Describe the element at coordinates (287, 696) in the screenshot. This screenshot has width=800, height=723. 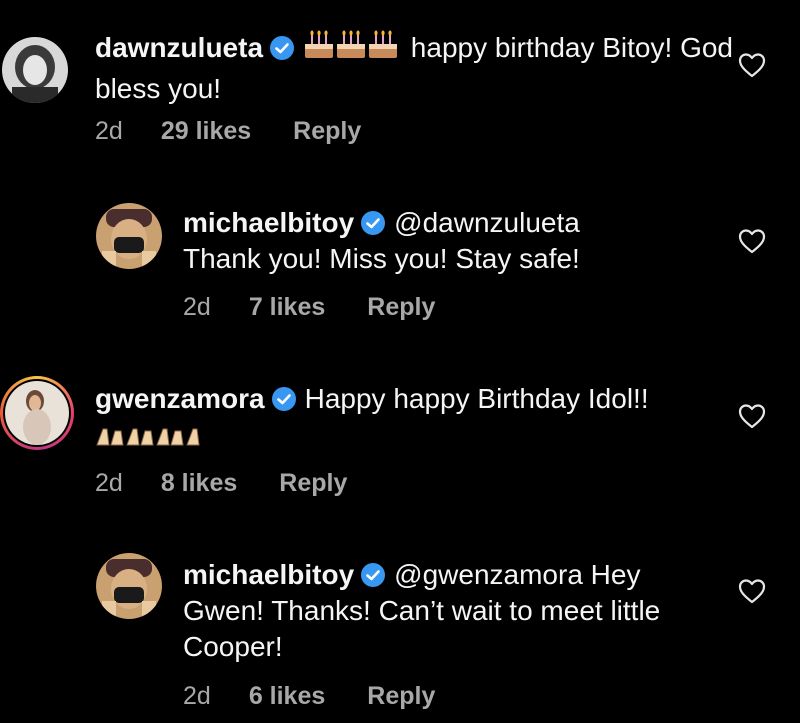
I see `likes-count: 6 likes` at that location.